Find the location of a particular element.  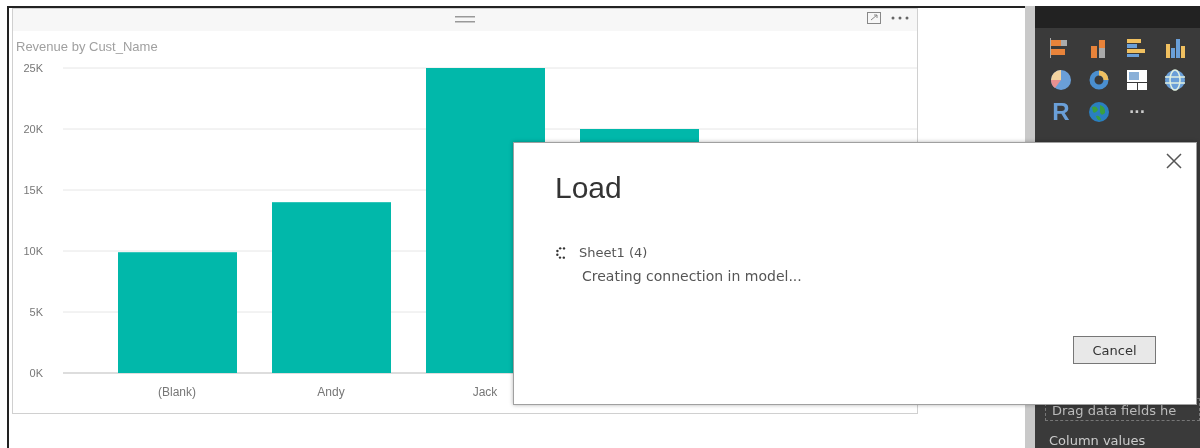

focus-mode-icon is located at coordinates (874, 18).